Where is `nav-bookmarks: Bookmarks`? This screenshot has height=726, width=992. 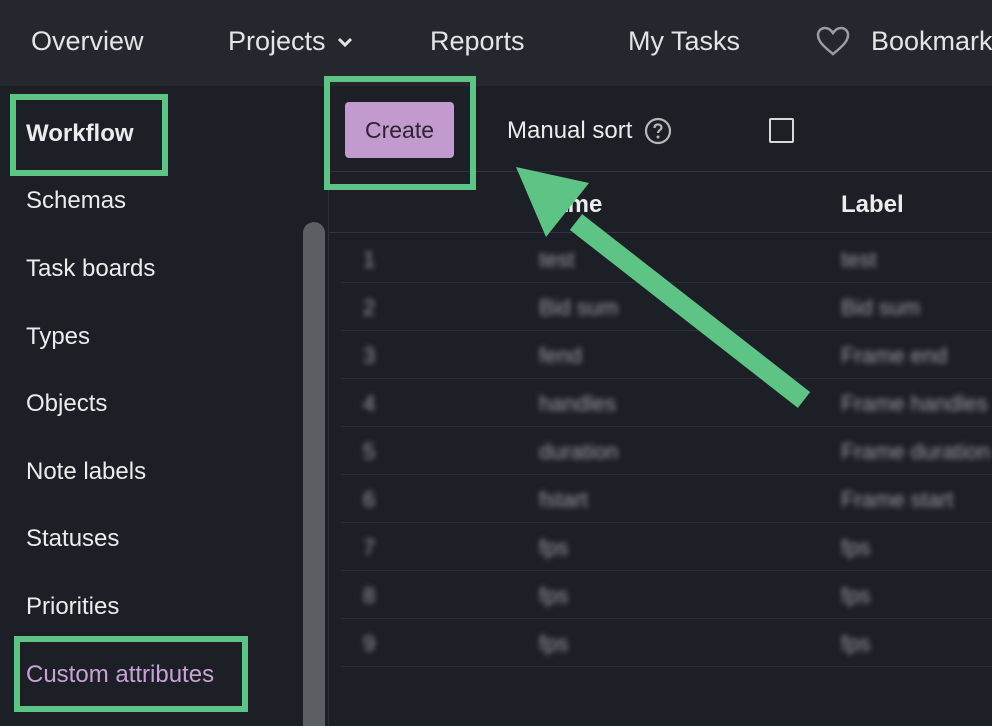
nav-bookmarks: Bookmarks is located at coordinates (903, 40).